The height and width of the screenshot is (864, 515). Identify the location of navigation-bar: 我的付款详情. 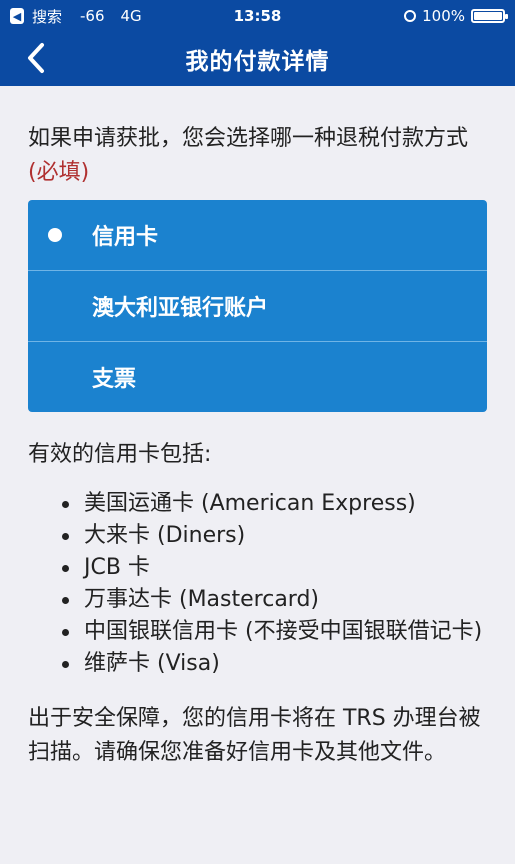
(257, 59).